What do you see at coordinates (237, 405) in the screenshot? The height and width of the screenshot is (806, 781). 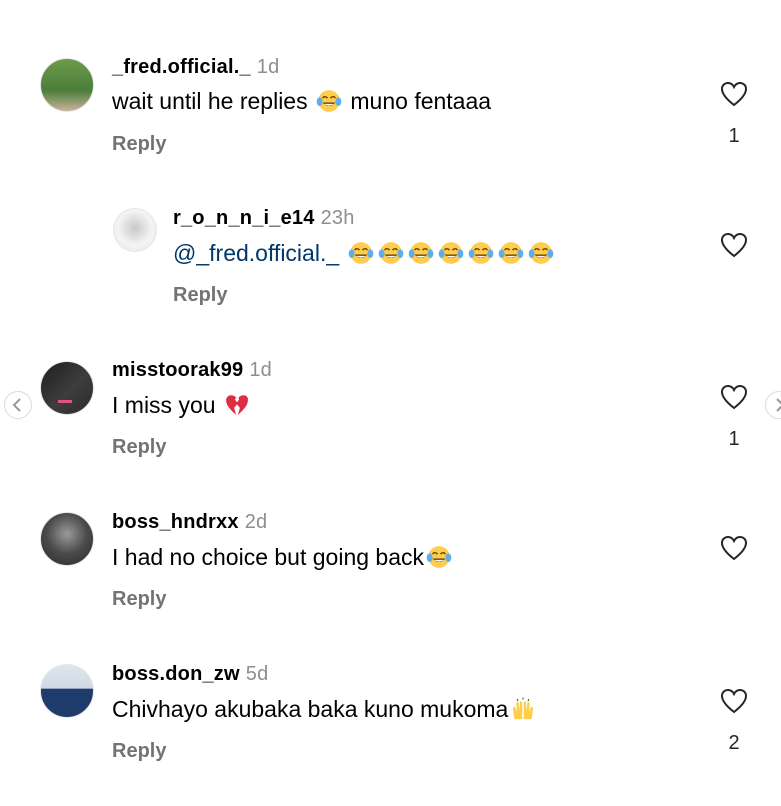 I see `broken-heart-emoji-icon` at bounding box center [237, 405].